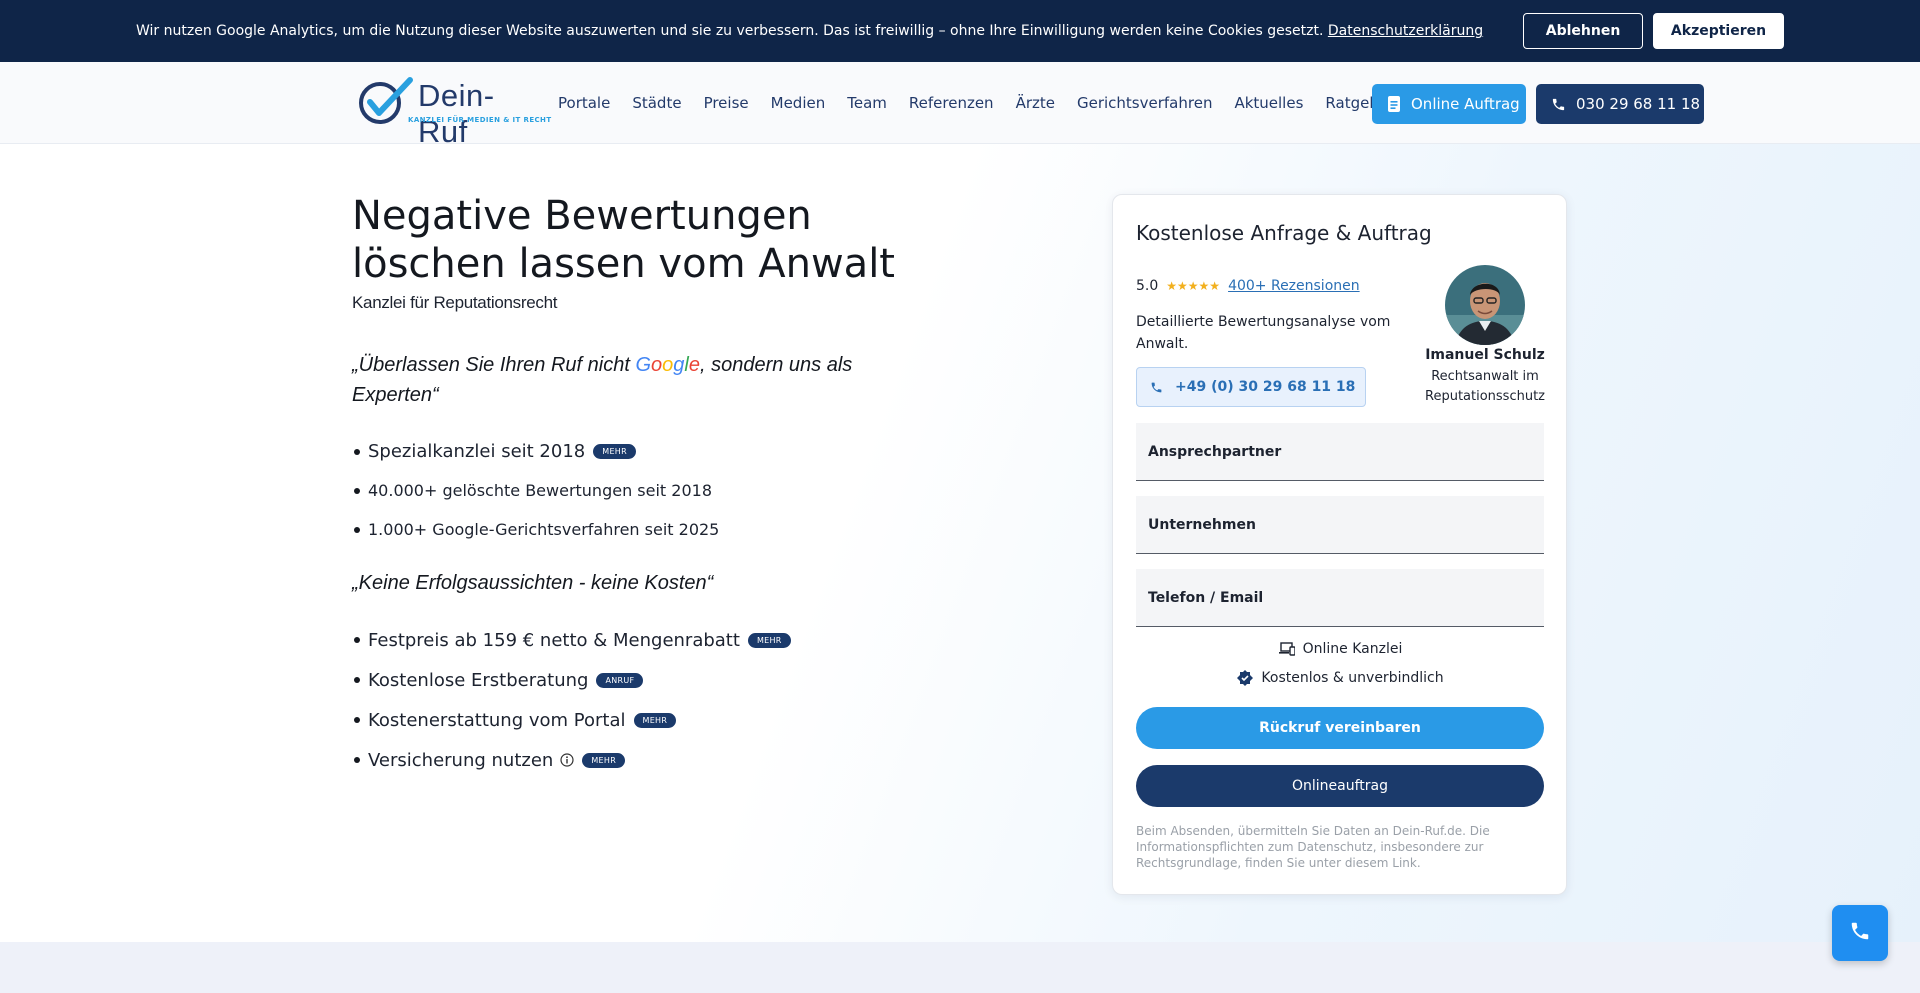 The width and height of the screenshot is (1920, 993). What do you see at coordinates (533, 583) in the screenshot?
I see `quote-no-cost: „Keine Erfolgsaussichten - keine Kosten“` at bounding box center [533, 583].